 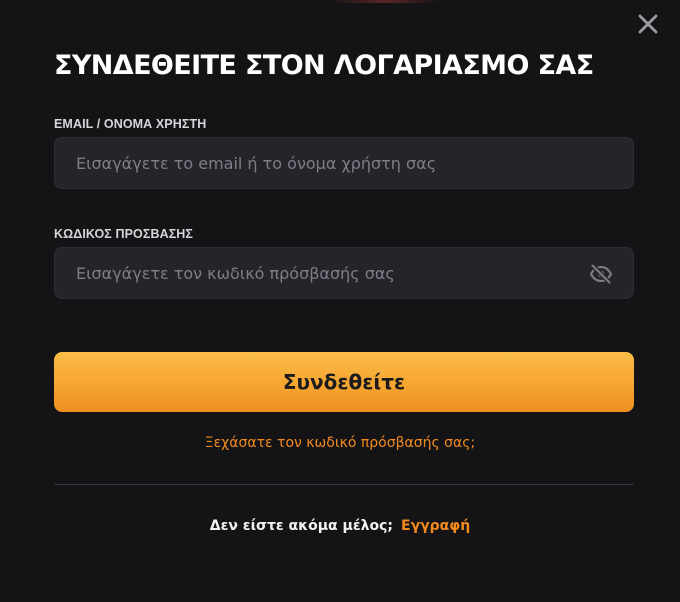 I want to click on password-visibility-toggle, so click(x=601, y=274).